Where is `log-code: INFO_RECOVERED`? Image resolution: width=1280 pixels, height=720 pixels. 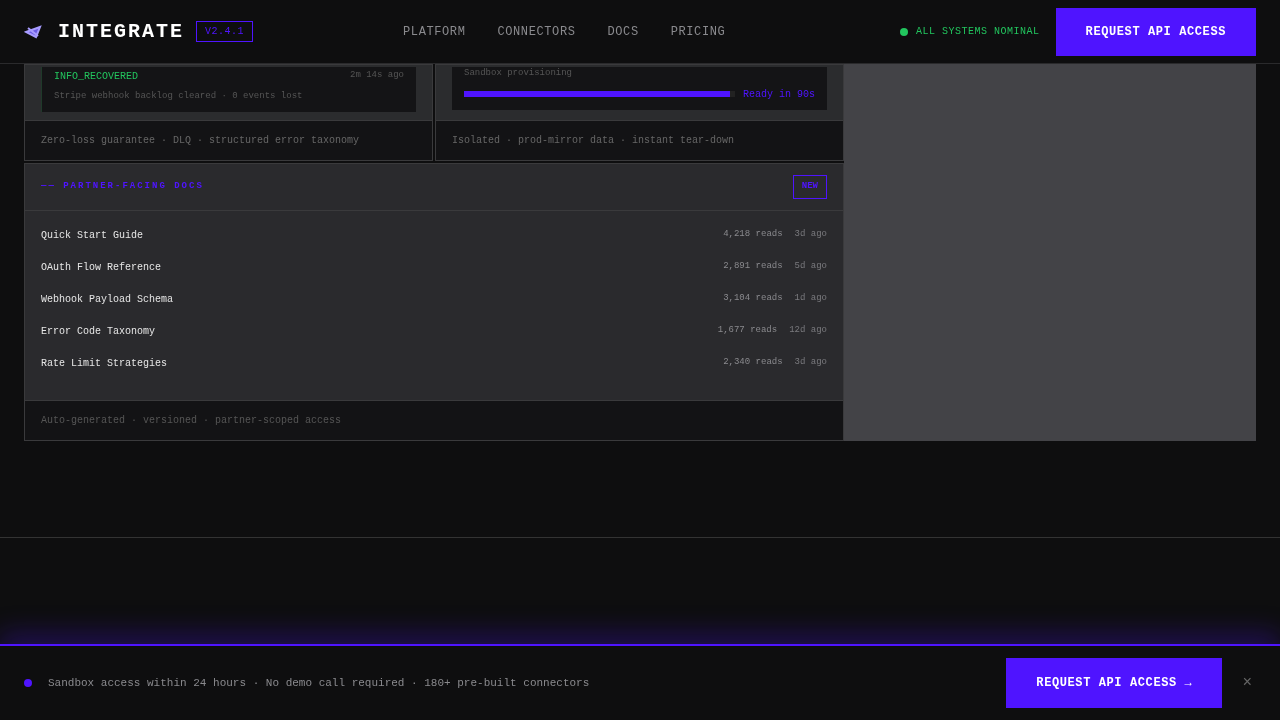 log-code: INFO_RECOVERED is located at coordinates (96, 77).